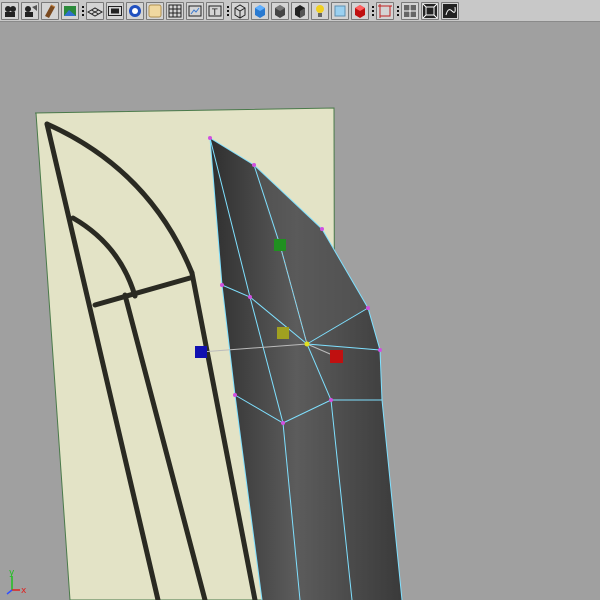 The height and width of the screenshot is (600, 600). I want to click on camera-icon, so click(10, 11).